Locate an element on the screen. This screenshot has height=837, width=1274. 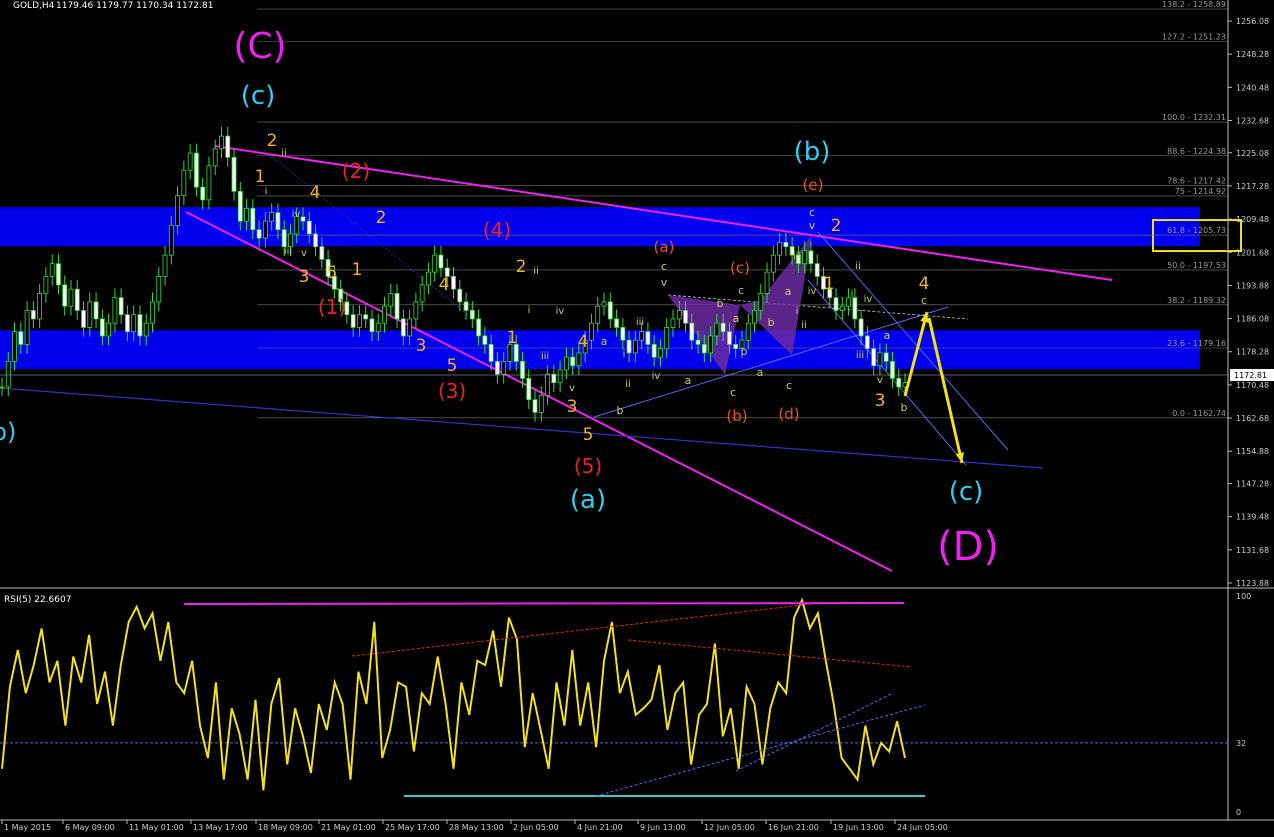
fib-label-0: 138.2 - 1258.89 is located at coordinates (1194, 4).